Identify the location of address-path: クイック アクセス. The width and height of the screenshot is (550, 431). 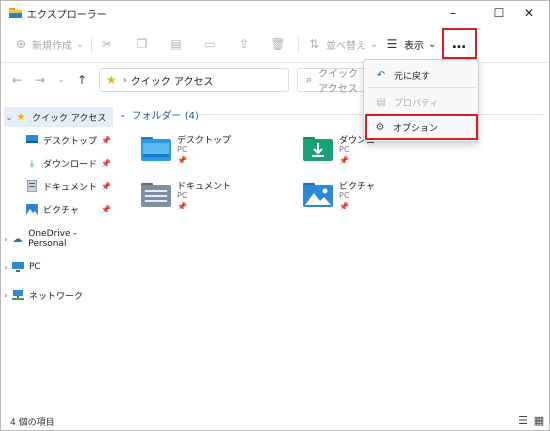
(172, 82).